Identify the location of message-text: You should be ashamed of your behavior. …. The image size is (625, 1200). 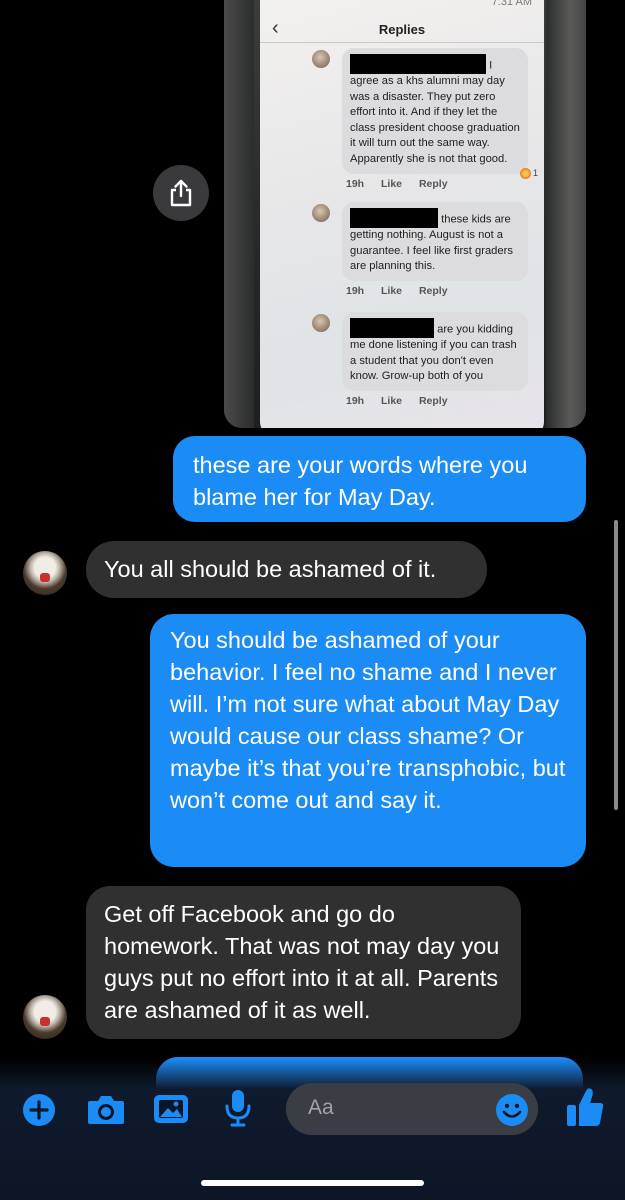
(368, 720).